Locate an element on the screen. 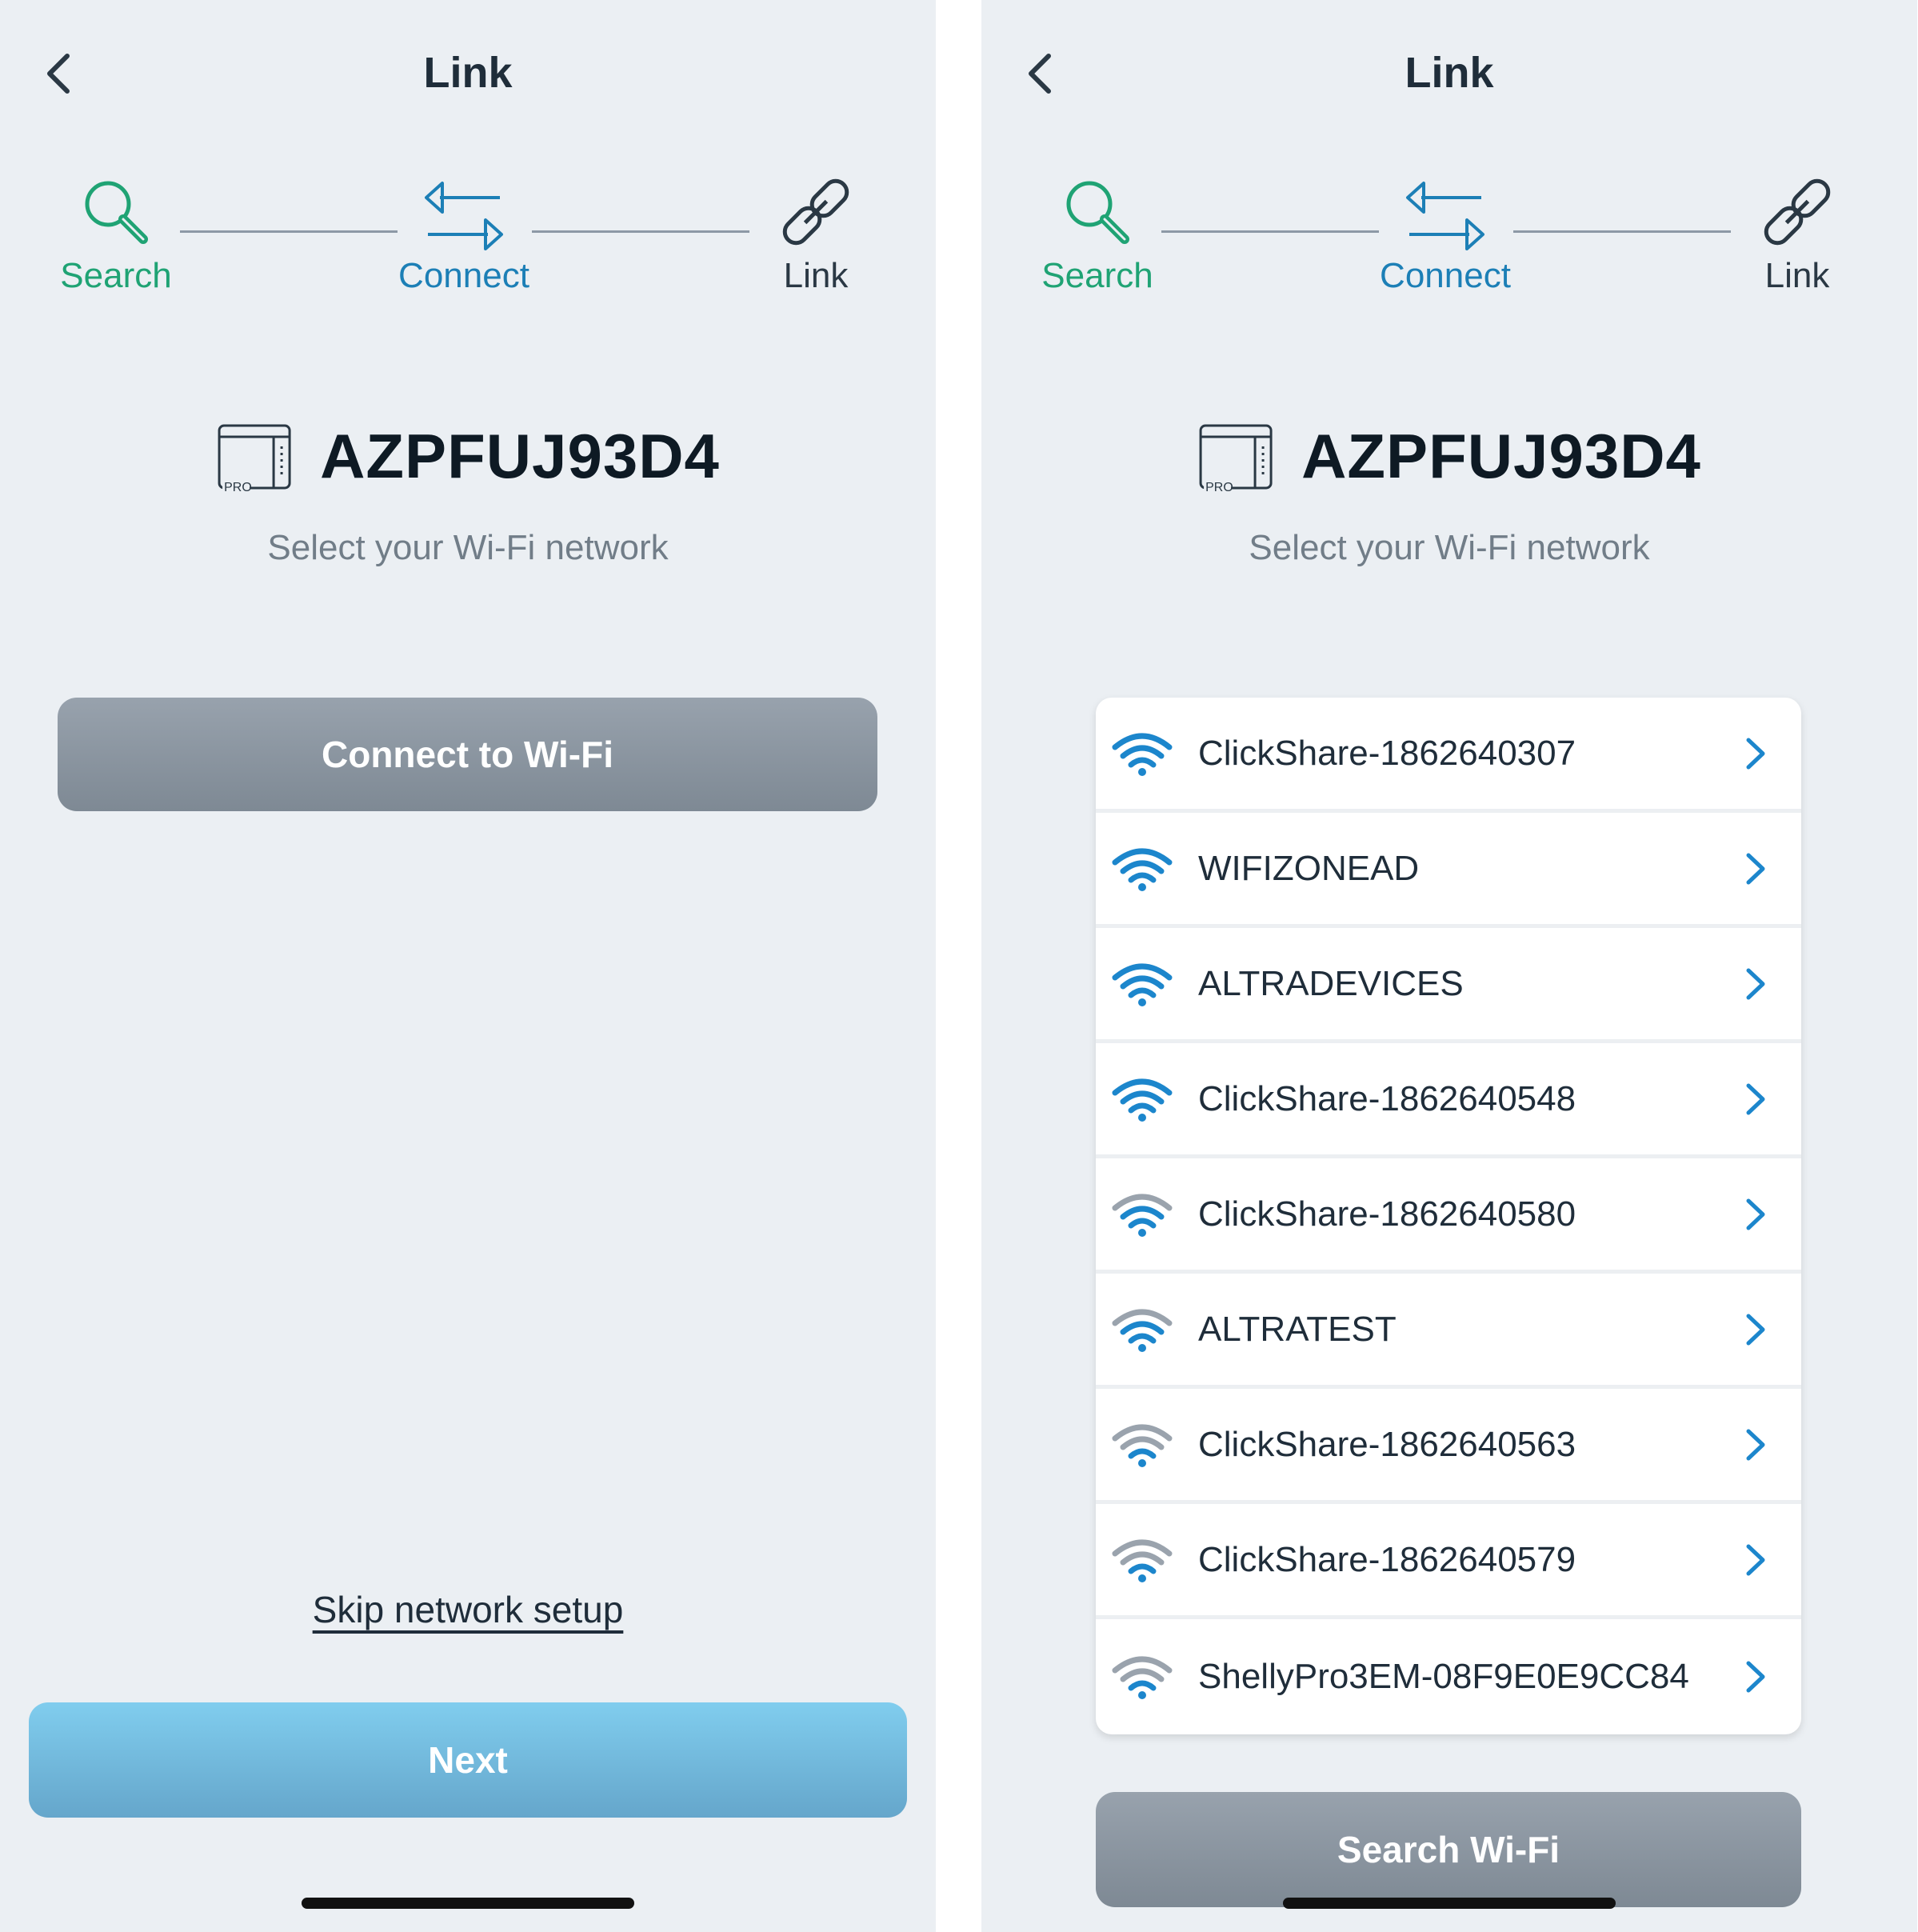 The width and height of the screenshot is (1918, 1932). skip-network-setup-link: Skip network setup is located at coordinates (468, 1609).